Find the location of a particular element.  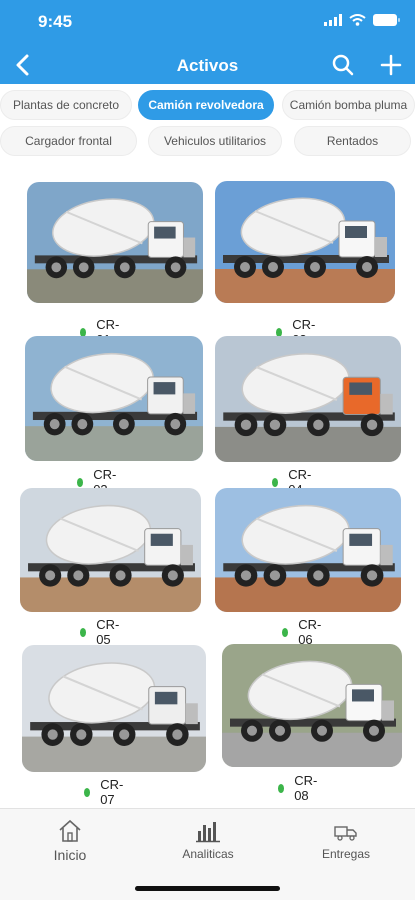

filter-label: Vehiculos utilitarios is located at coordinates (215, 141).